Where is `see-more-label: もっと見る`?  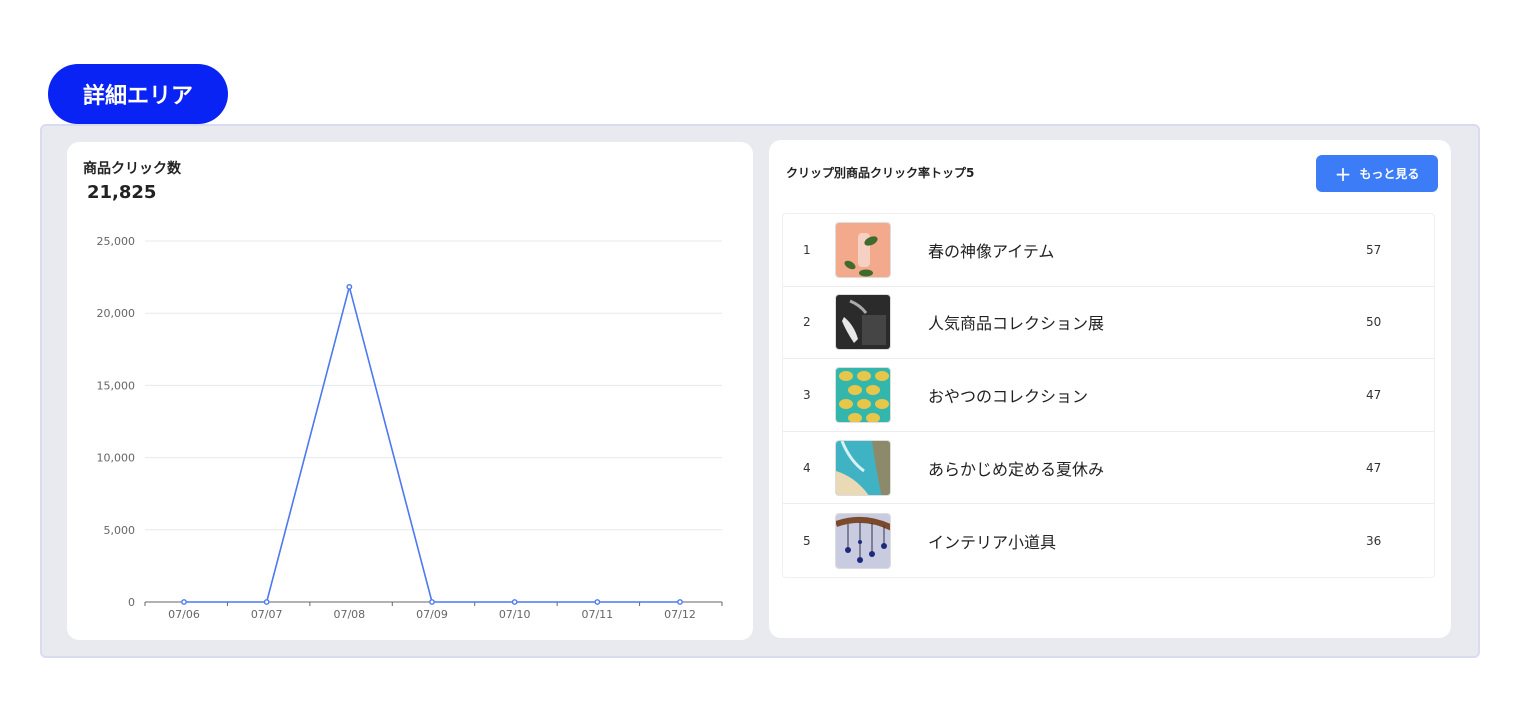 see-more-label: もっと見る is located at coordinates (1389, 174).